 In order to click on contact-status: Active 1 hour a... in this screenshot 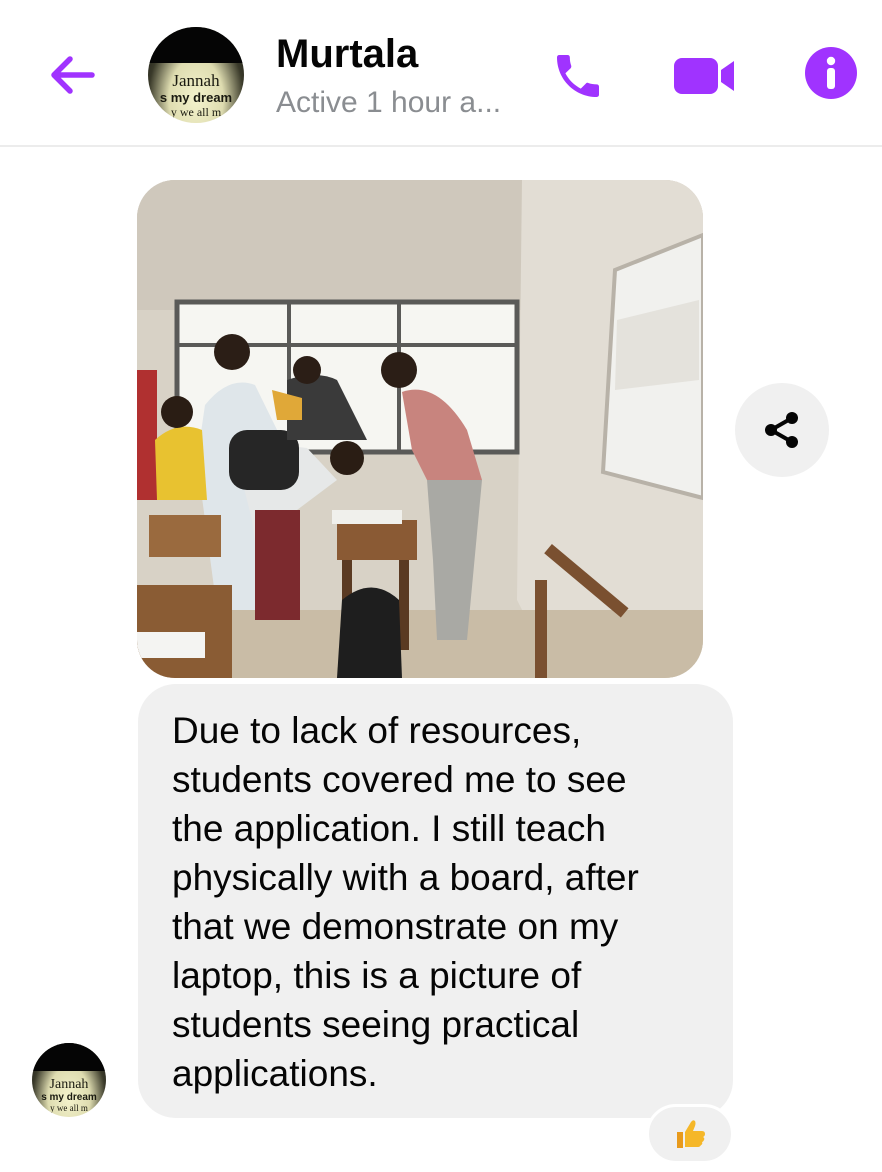, I will do `click(389, 102)`.